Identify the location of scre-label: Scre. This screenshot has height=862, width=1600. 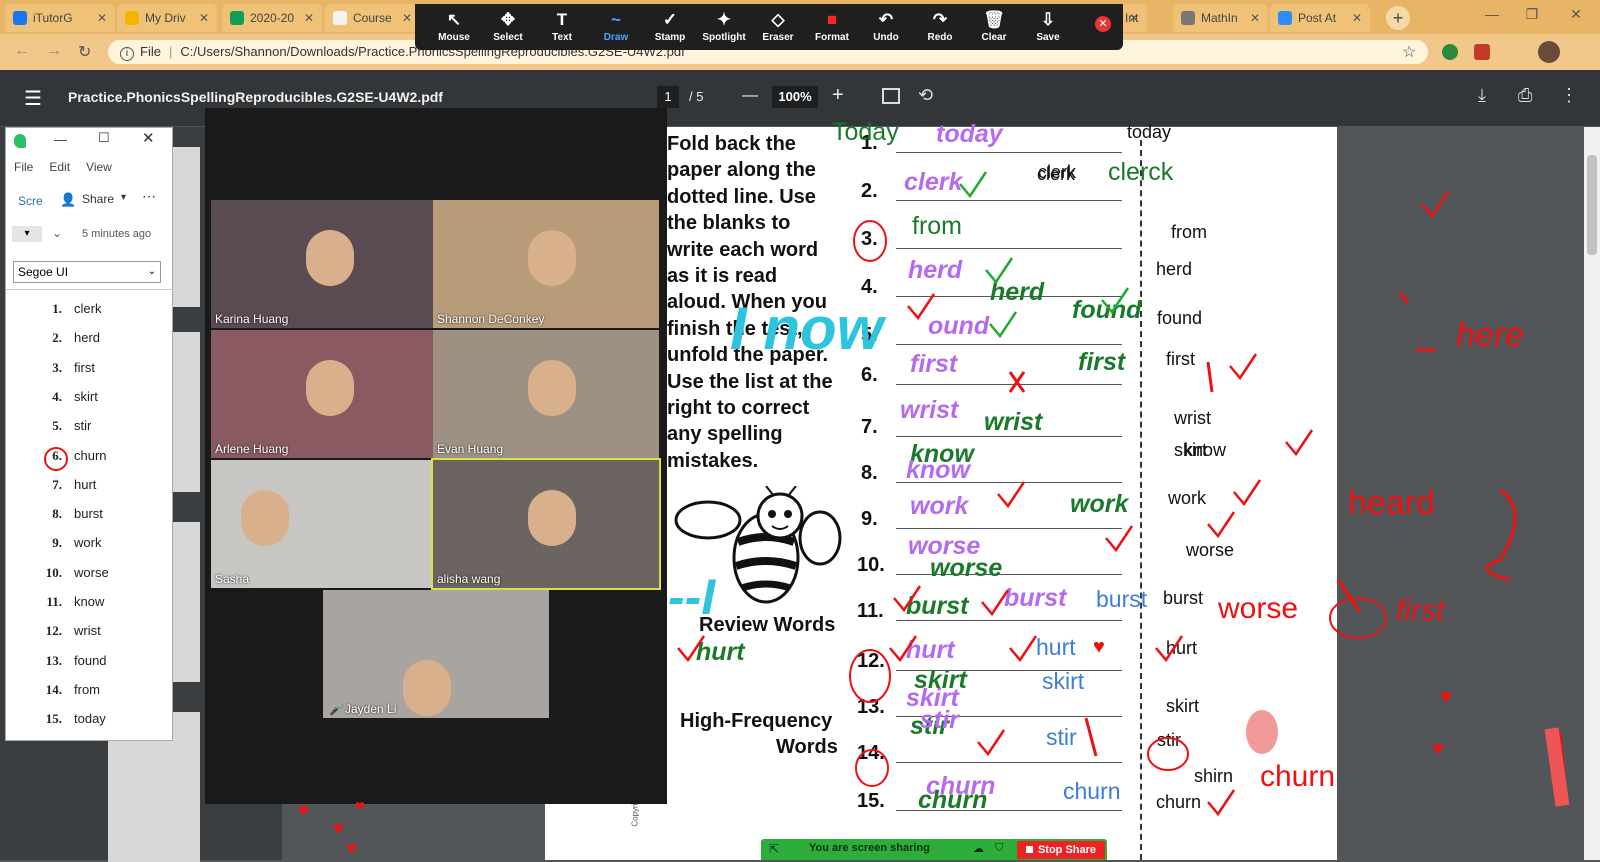
(30, 201).